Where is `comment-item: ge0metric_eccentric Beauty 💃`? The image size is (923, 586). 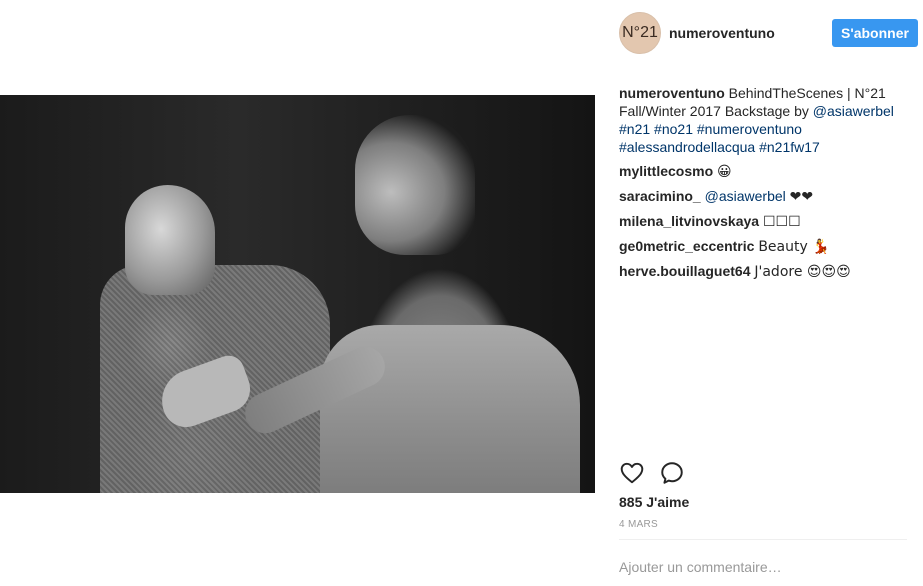
comment-item: ge0metric_eccentric Beauty 💃 is located at coordinates (766, 246).